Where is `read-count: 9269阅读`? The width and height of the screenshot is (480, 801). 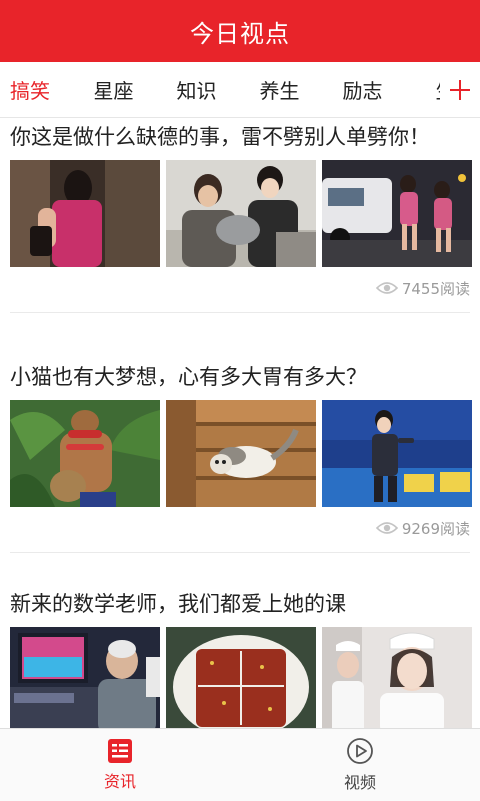 read-count: 9269阅读 is located at coordinates (435, 528).